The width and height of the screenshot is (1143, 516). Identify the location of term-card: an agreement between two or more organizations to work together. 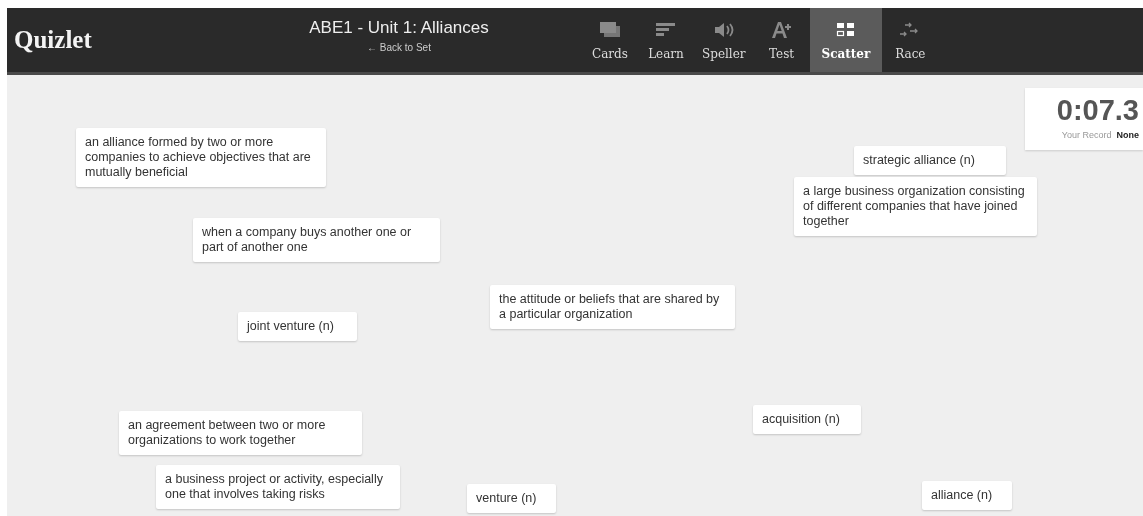
(240, 433).